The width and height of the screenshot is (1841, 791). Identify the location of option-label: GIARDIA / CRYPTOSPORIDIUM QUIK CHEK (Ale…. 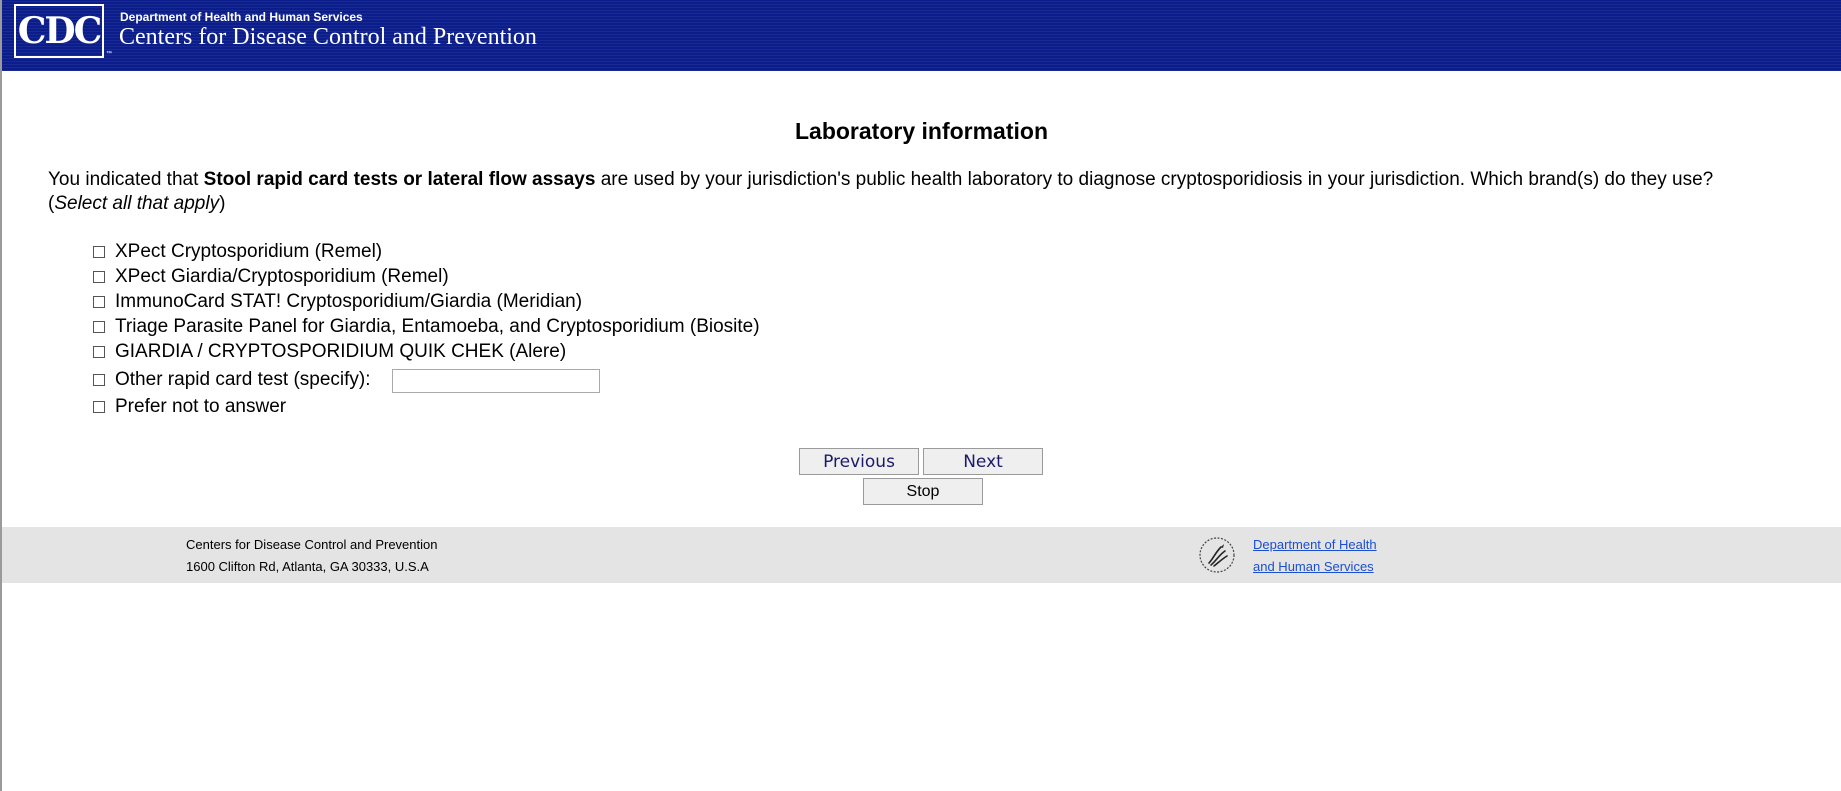
(341, 351).